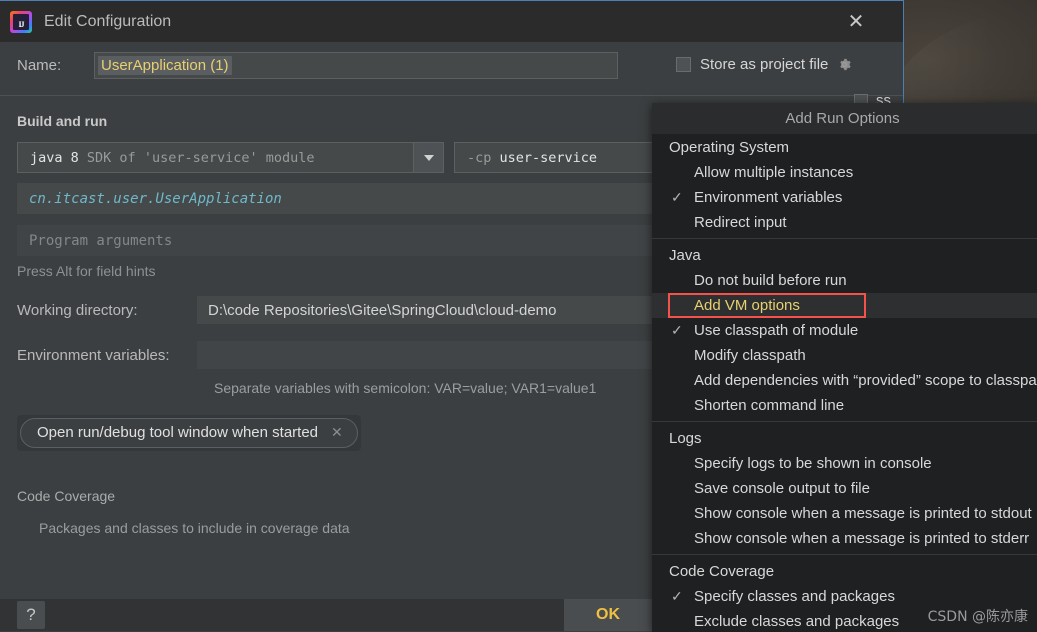 Image resolution: width=1037 pixels, height=632 pixels. What do you see at coordinates (722, 571) in the screenshot?
I see `popup-group-title: Code Coverage` at bounding box center [722, 571].